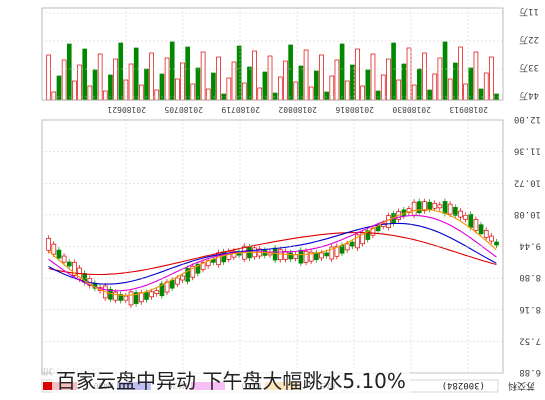 Image resolution: width=545 pixels, height=400 pixels. What do you see at coordinates (240, 109) in the screenshot?
I see `date-tick-label: 20180719` at bounding box center [240, 109].